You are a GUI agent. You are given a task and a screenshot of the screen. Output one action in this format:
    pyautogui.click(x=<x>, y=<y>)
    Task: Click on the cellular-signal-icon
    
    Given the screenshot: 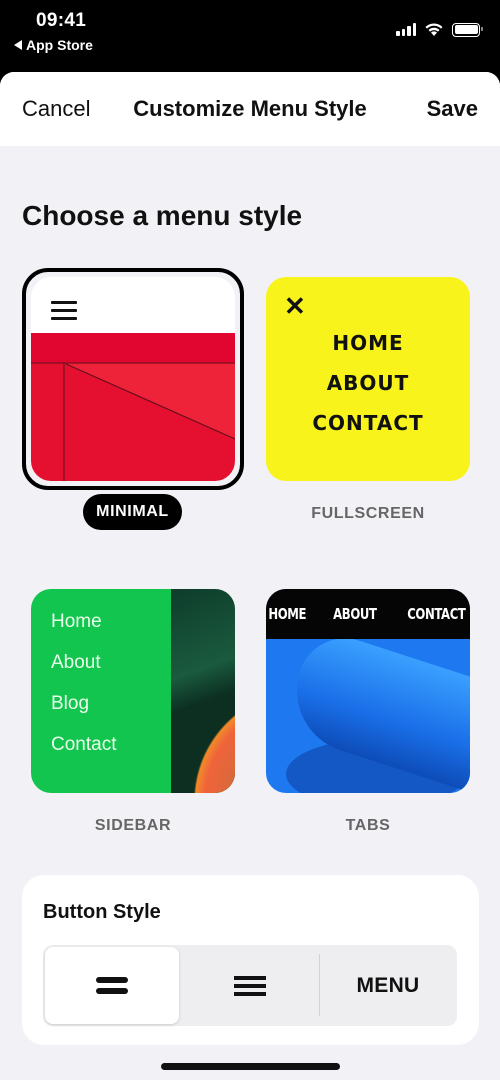 What is the action you would take?
    pyautogui.click(x=406, y=29)
    